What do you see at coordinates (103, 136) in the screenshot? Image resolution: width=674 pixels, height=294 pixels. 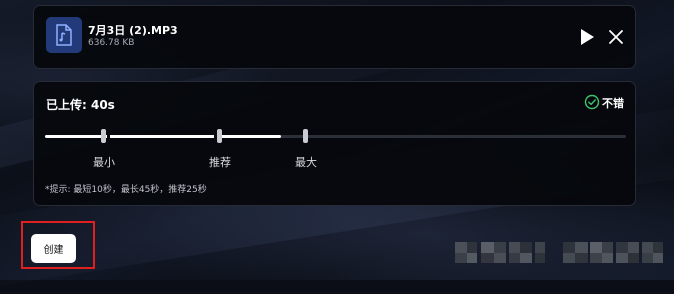 I see `slider-thumb-min` at bounding box center [103, 136].